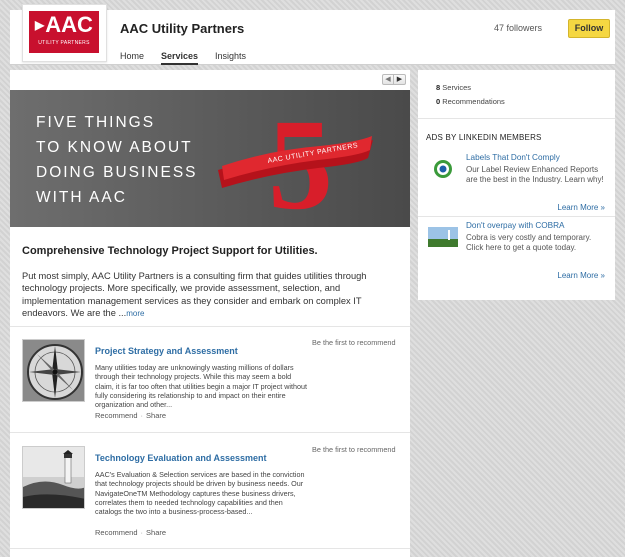 The width and height of the screenshot is (625, 557). What do you see at coordinates (513, 157) in the screenshot?
I see `ad-title: Labels That Don't Comply` at bounding box center [513, 157].